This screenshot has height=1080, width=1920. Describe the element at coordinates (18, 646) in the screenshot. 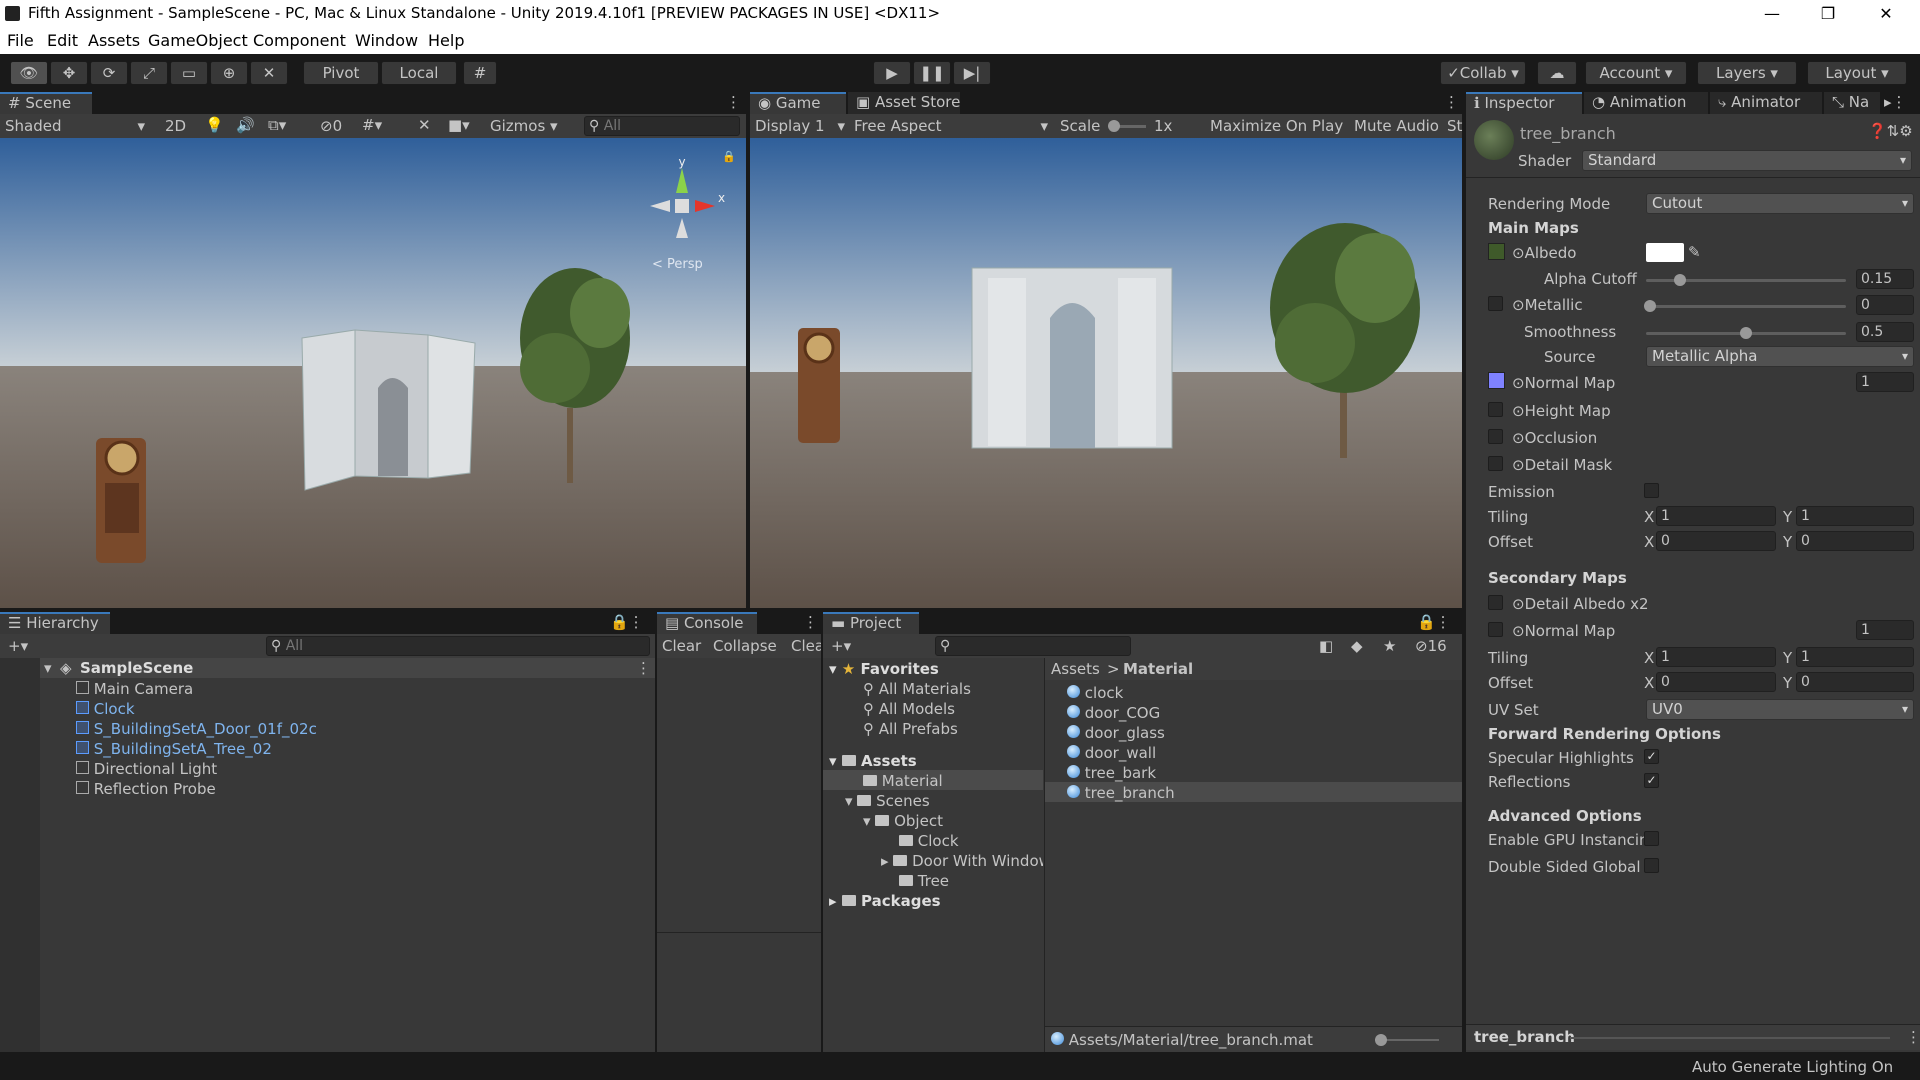

I see `create-dropdown: +▾` at that location.